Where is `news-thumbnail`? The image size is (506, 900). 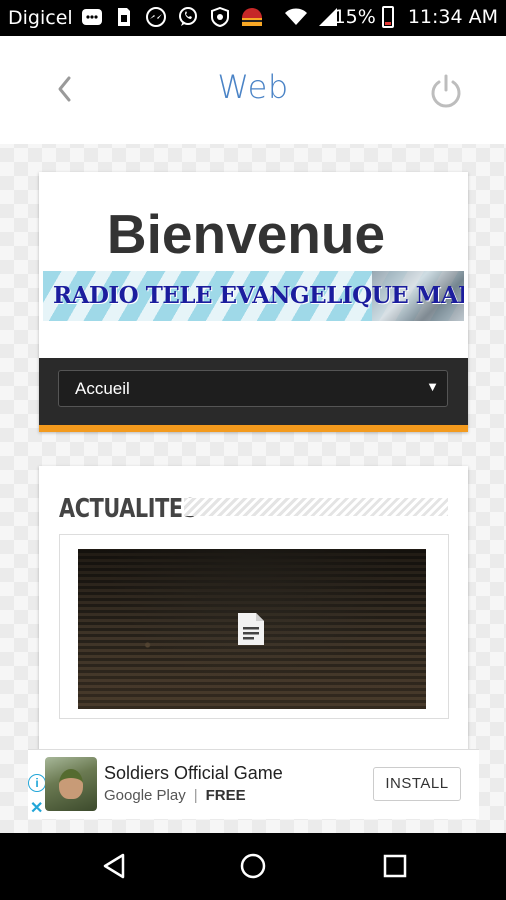 news-thumbnail is located at coordinates (252, 629).